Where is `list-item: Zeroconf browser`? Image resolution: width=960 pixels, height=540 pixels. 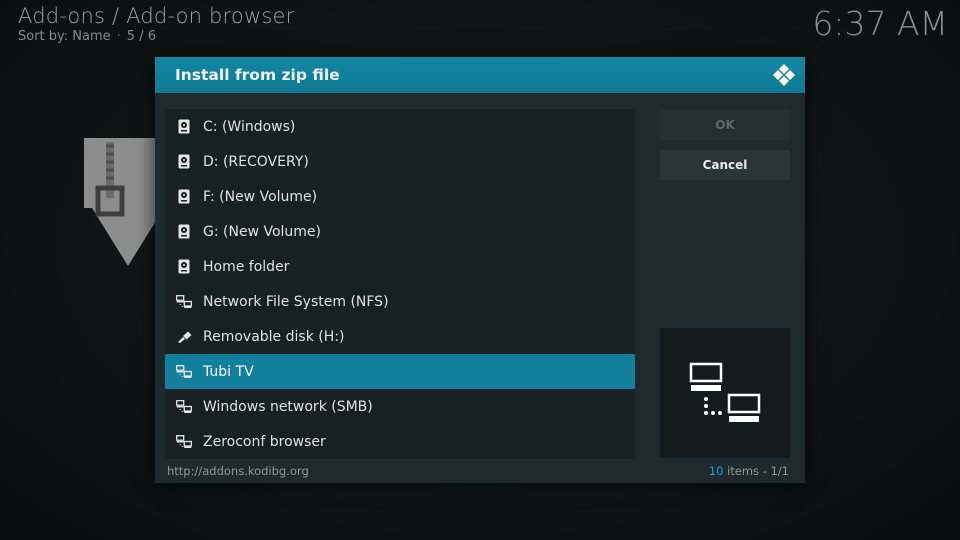 list-item: Zeroconf browser is located at coordinates (400, 441).